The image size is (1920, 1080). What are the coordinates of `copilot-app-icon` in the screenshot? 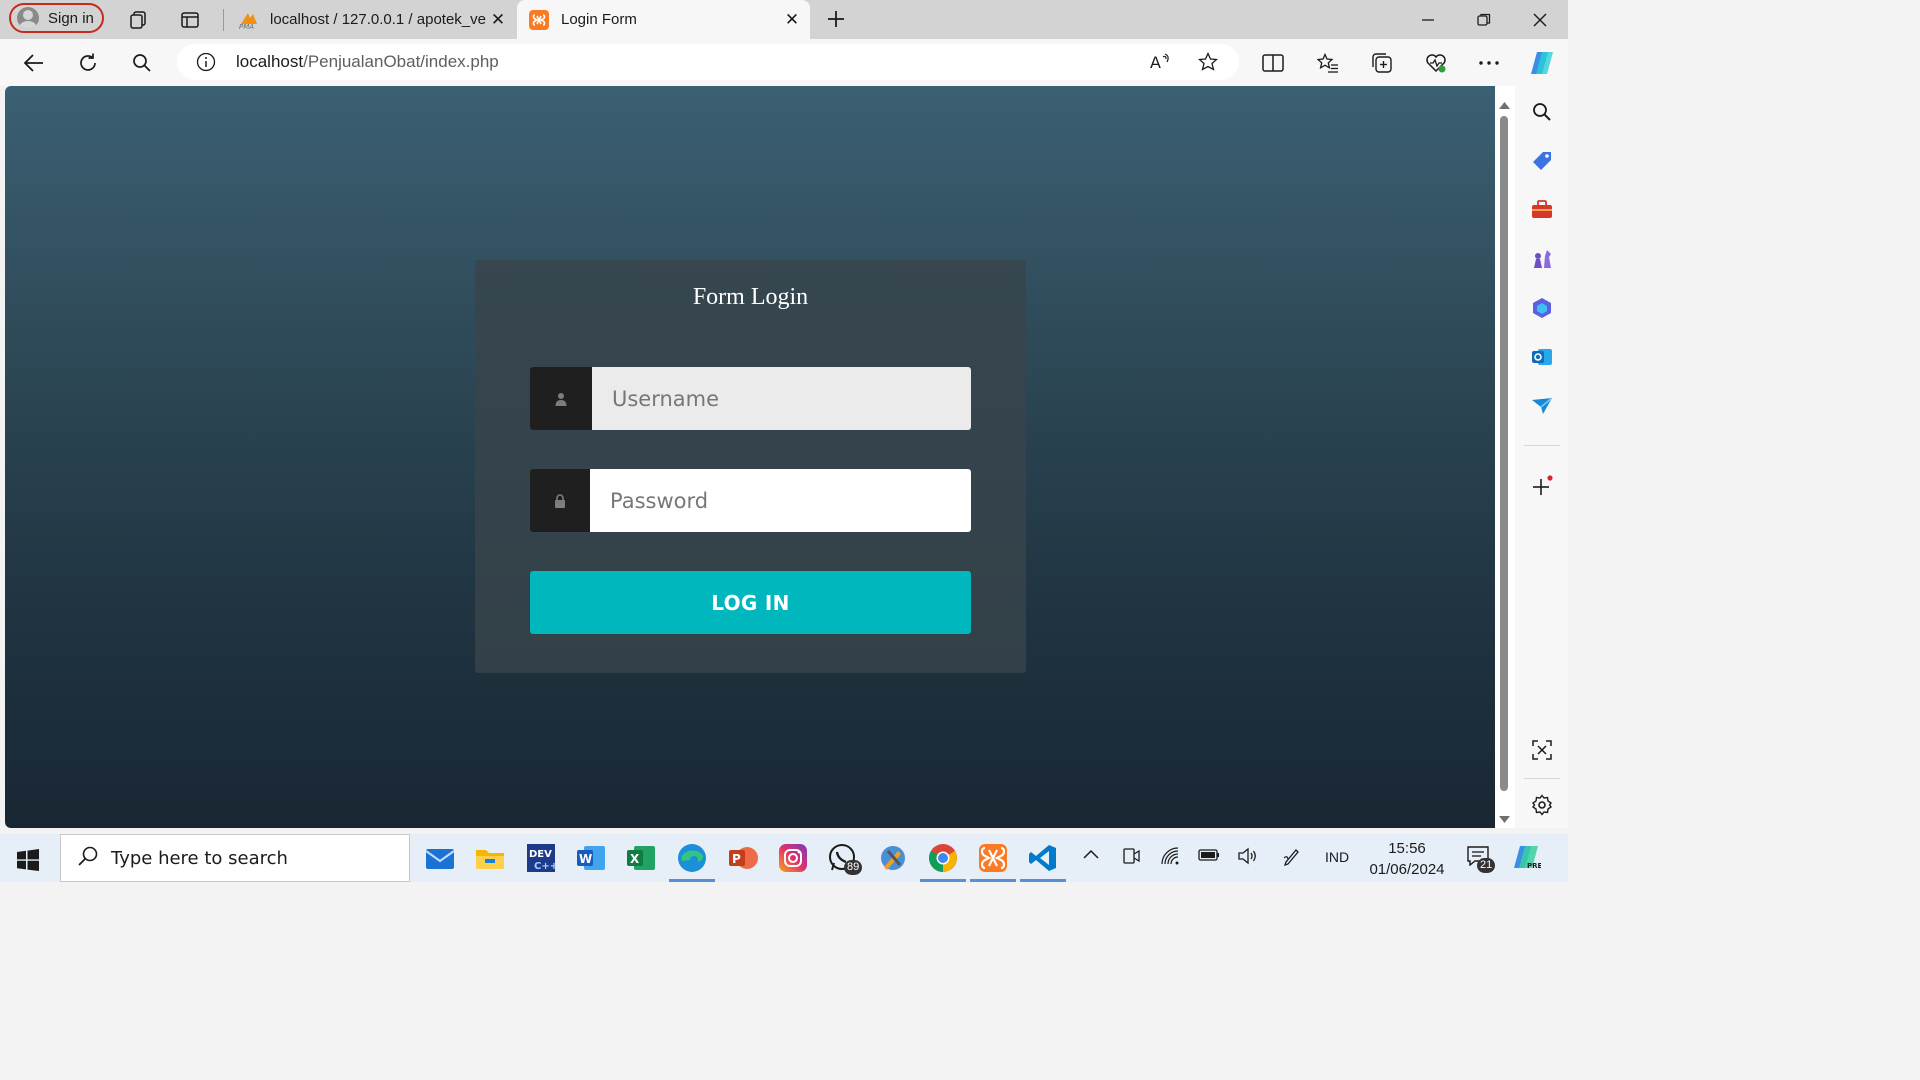 It's located at (1542, 308).